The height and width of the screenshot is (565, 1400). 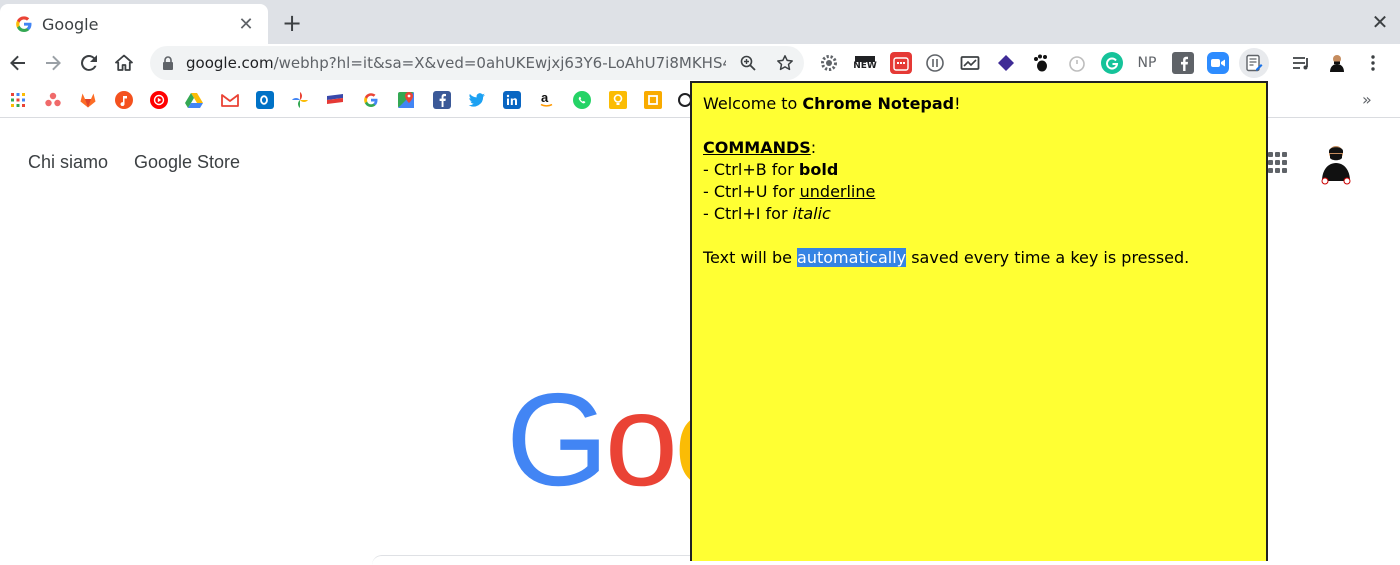 I want to click on welcome-line: Welcome to Chrome Notepad!, so click(x=979, y=104).